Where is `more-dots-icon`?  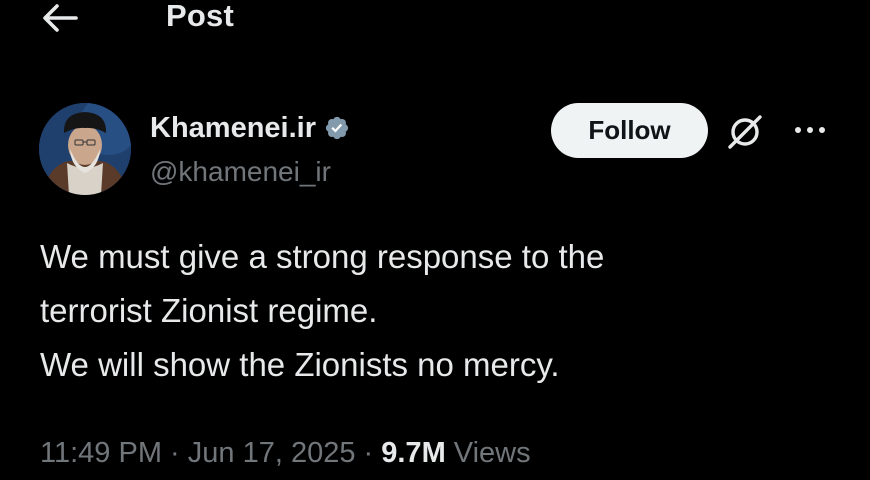
more-dots-icon is located at coordinates (810, 130).